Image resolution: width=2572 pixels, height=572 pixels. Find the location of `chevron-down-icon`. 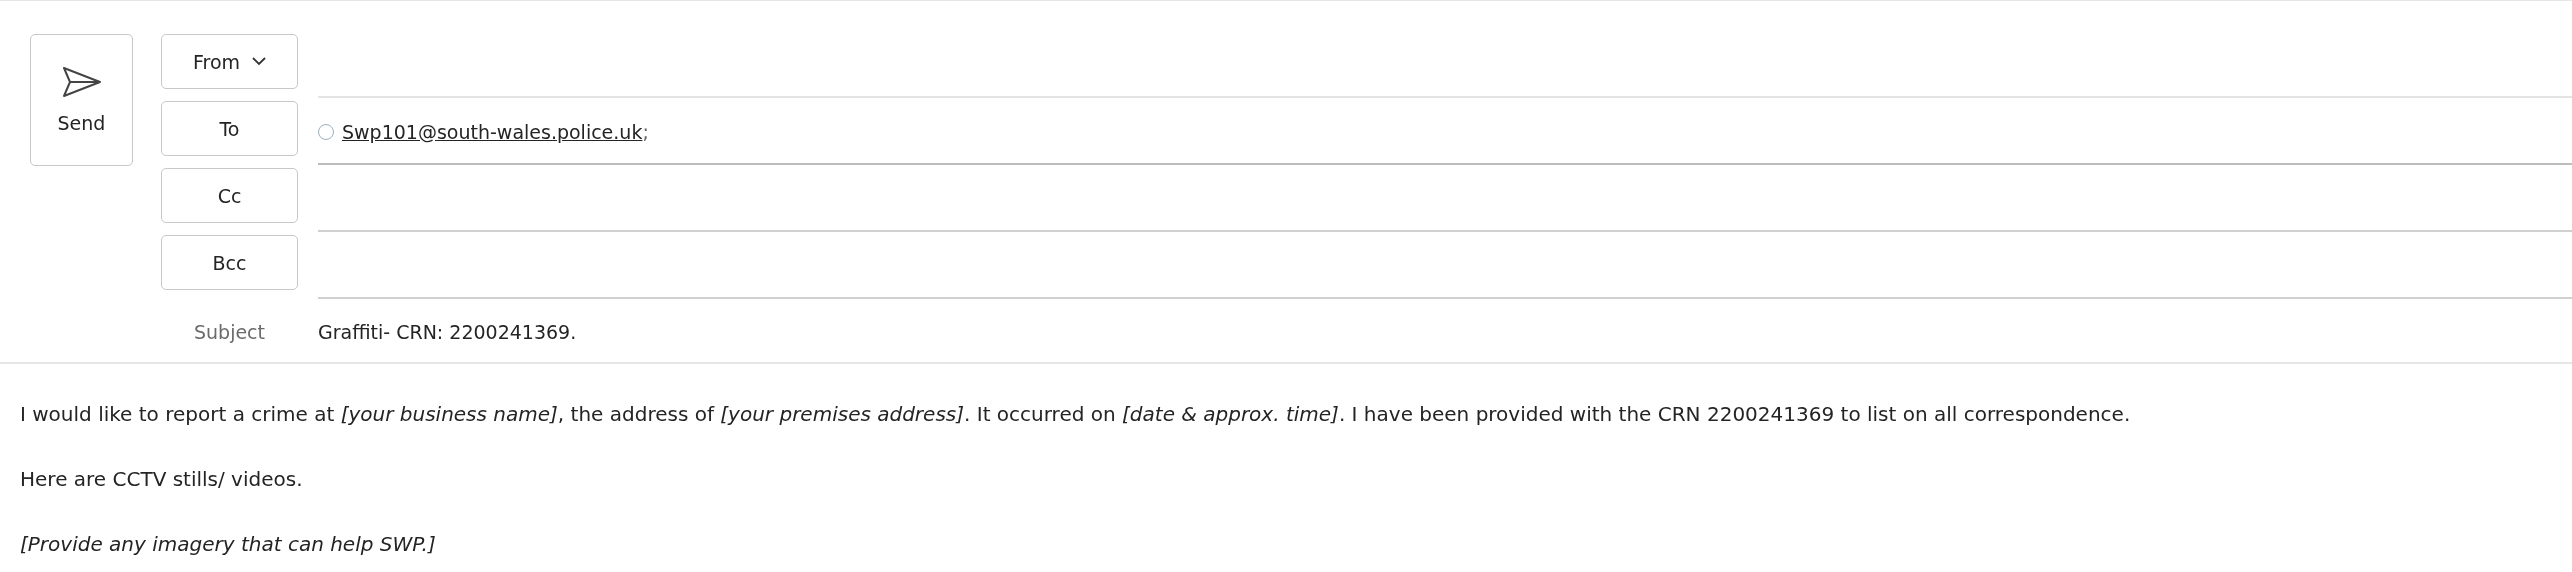

chevron-down-icon is located at coordinates (259, 61).